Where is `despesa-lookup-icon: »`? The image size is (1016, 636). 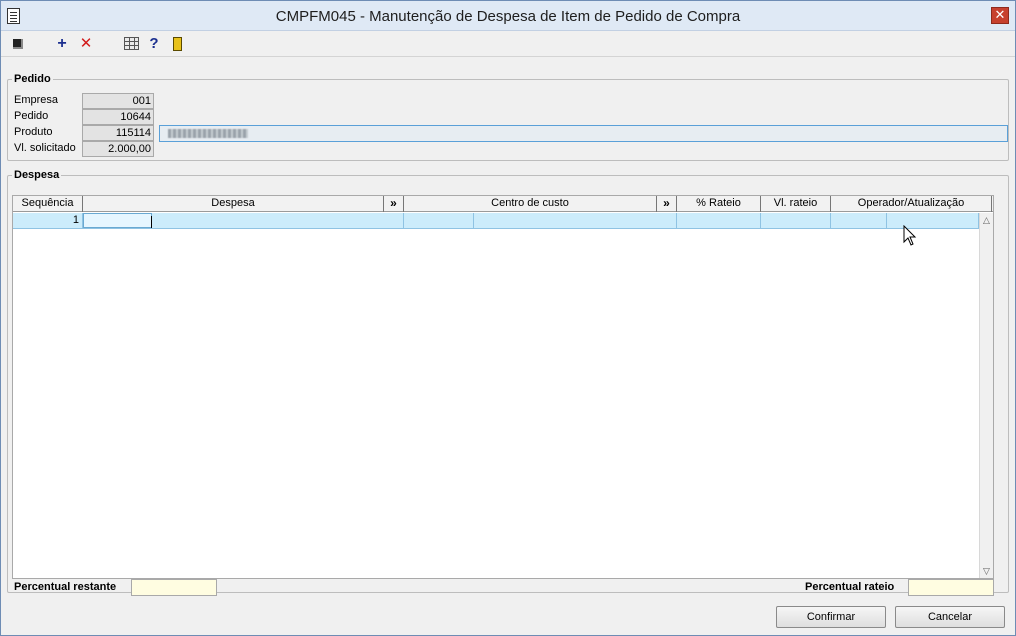 despesa-lookup-icon: » is located at coordinates (394, 204).